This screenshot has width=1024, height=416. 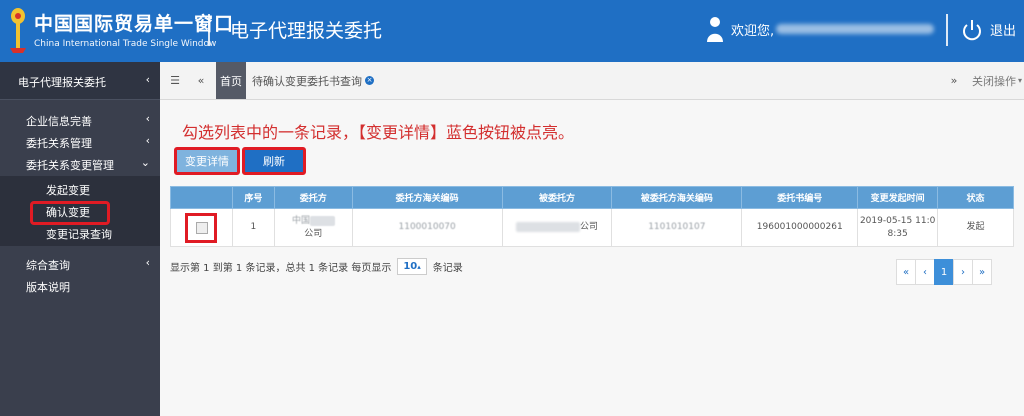 I want to click on sidebar-item-label: 发起变更, so click(x=68, y=190).